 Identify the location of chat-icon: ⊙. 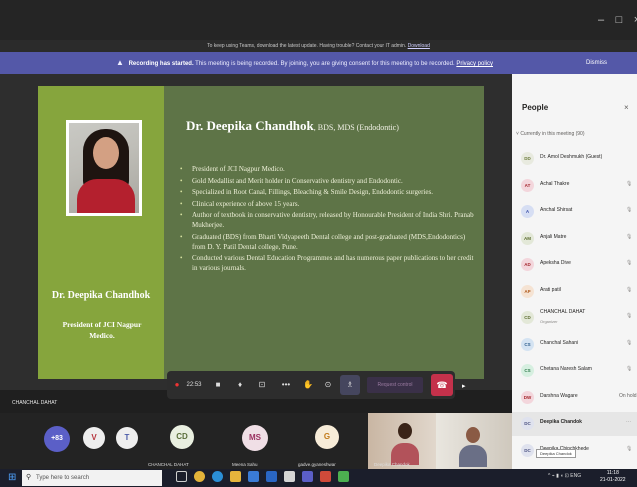
(328, 385).